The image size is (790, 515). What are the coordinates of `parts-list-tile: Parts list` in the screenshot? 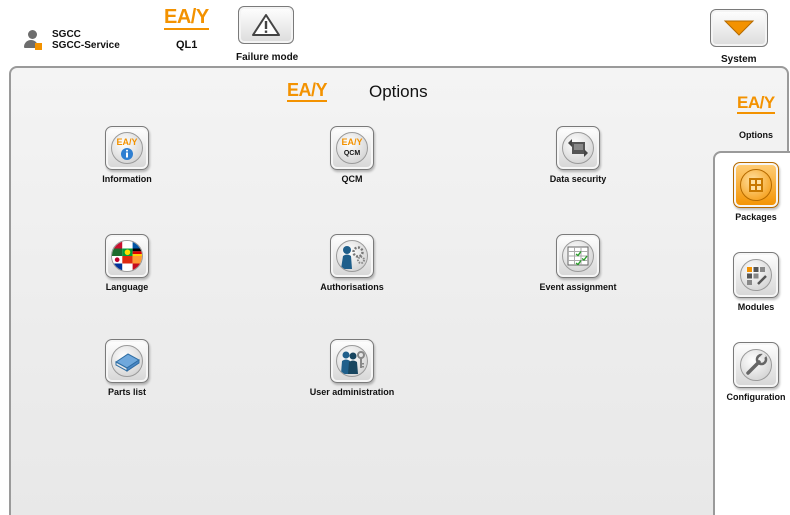 It's located at (127, 368).